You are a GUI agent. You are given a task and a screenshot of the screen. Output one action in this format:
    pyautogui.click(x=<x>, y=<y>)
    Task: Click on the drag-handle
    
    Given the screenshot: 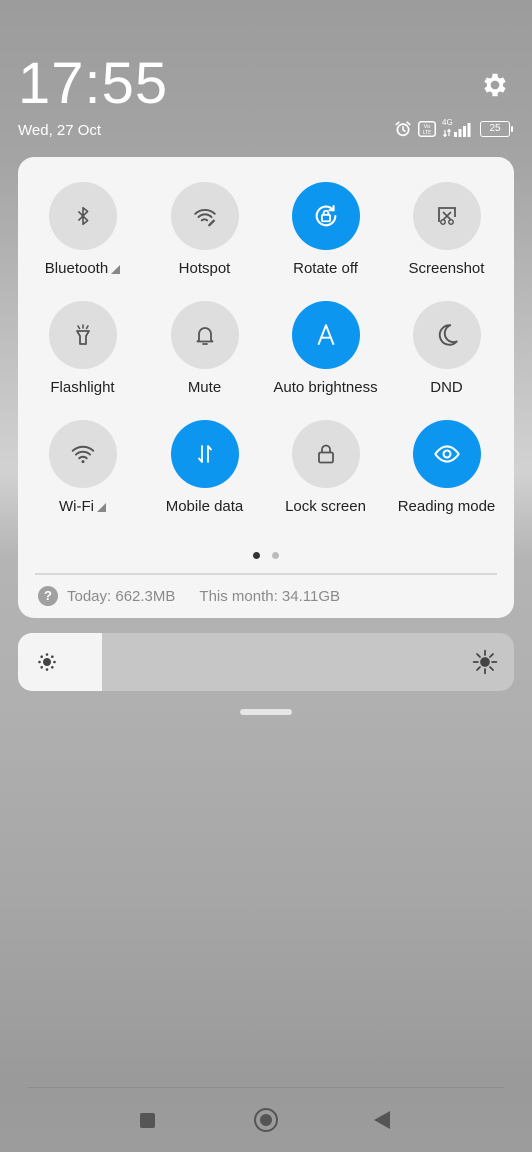 What is the action you would take?
    pyautogui.click(x=266, y=712)
    